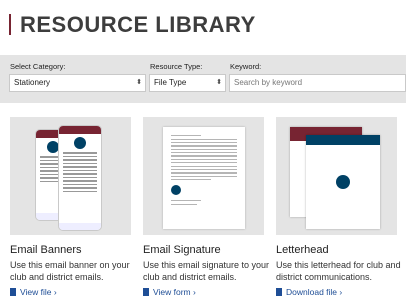  I want to click on email-banners-thumbnail, so click(70, 176).